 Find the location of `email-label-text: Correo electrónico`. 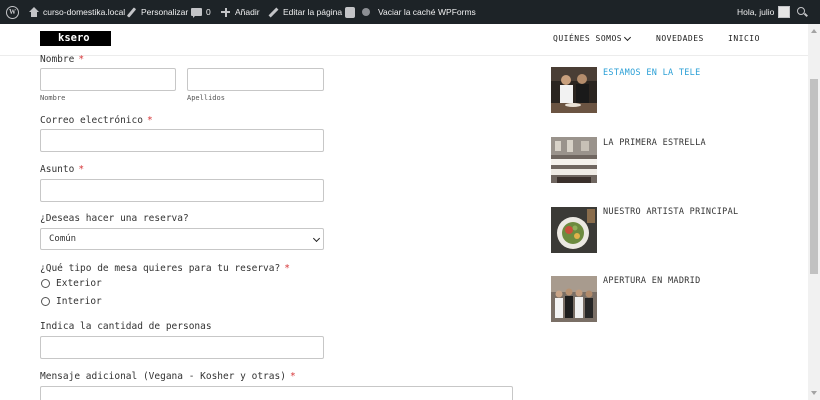

email-label-text: Correo electrónico is located at coordinates (91, 120).